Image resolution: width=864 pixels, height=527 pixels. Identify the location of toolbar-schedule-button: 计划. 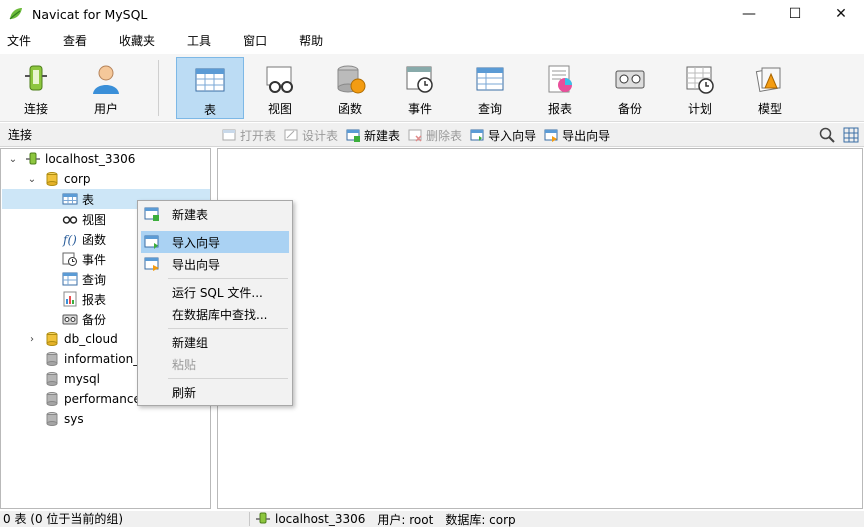
(700, 88).